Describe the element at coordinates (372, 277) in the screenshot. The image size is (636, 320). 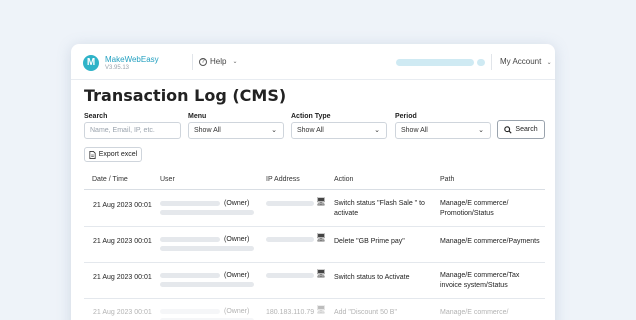
I see `row-action-line1: Switch status to Activate` at that location.